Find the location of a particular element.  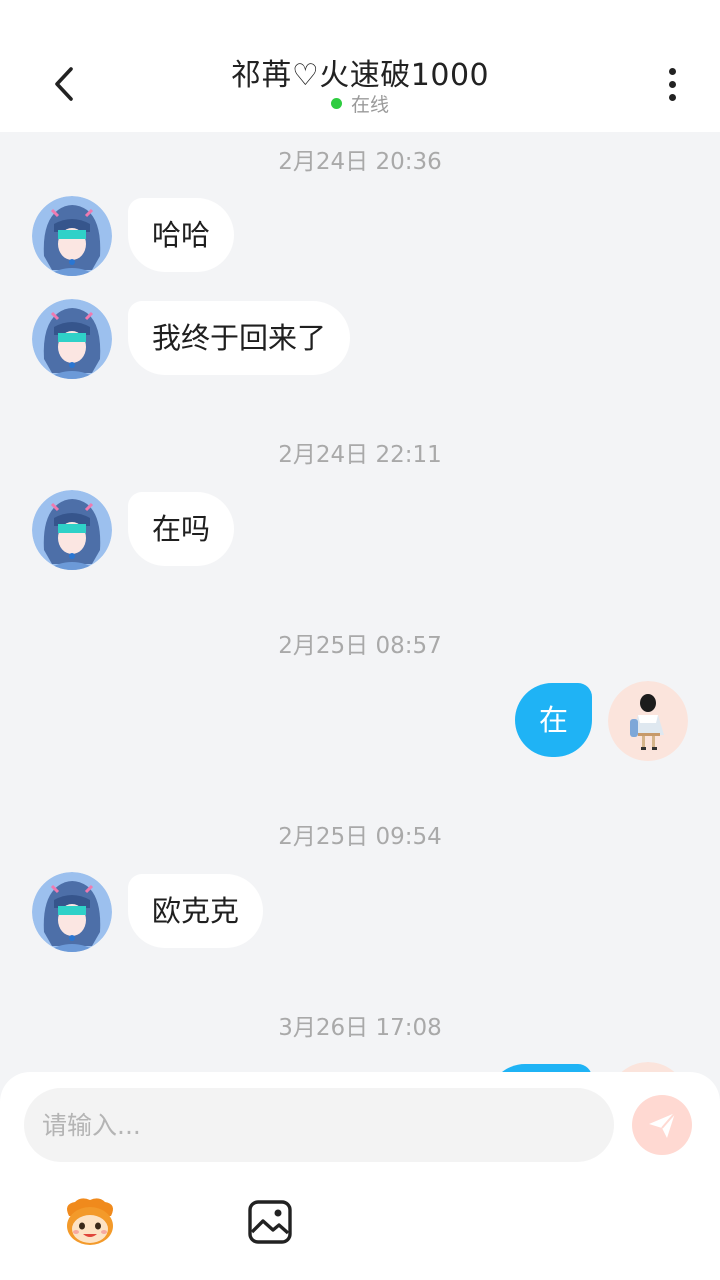

online-status: 在线 is located at coordinates (360, 103).